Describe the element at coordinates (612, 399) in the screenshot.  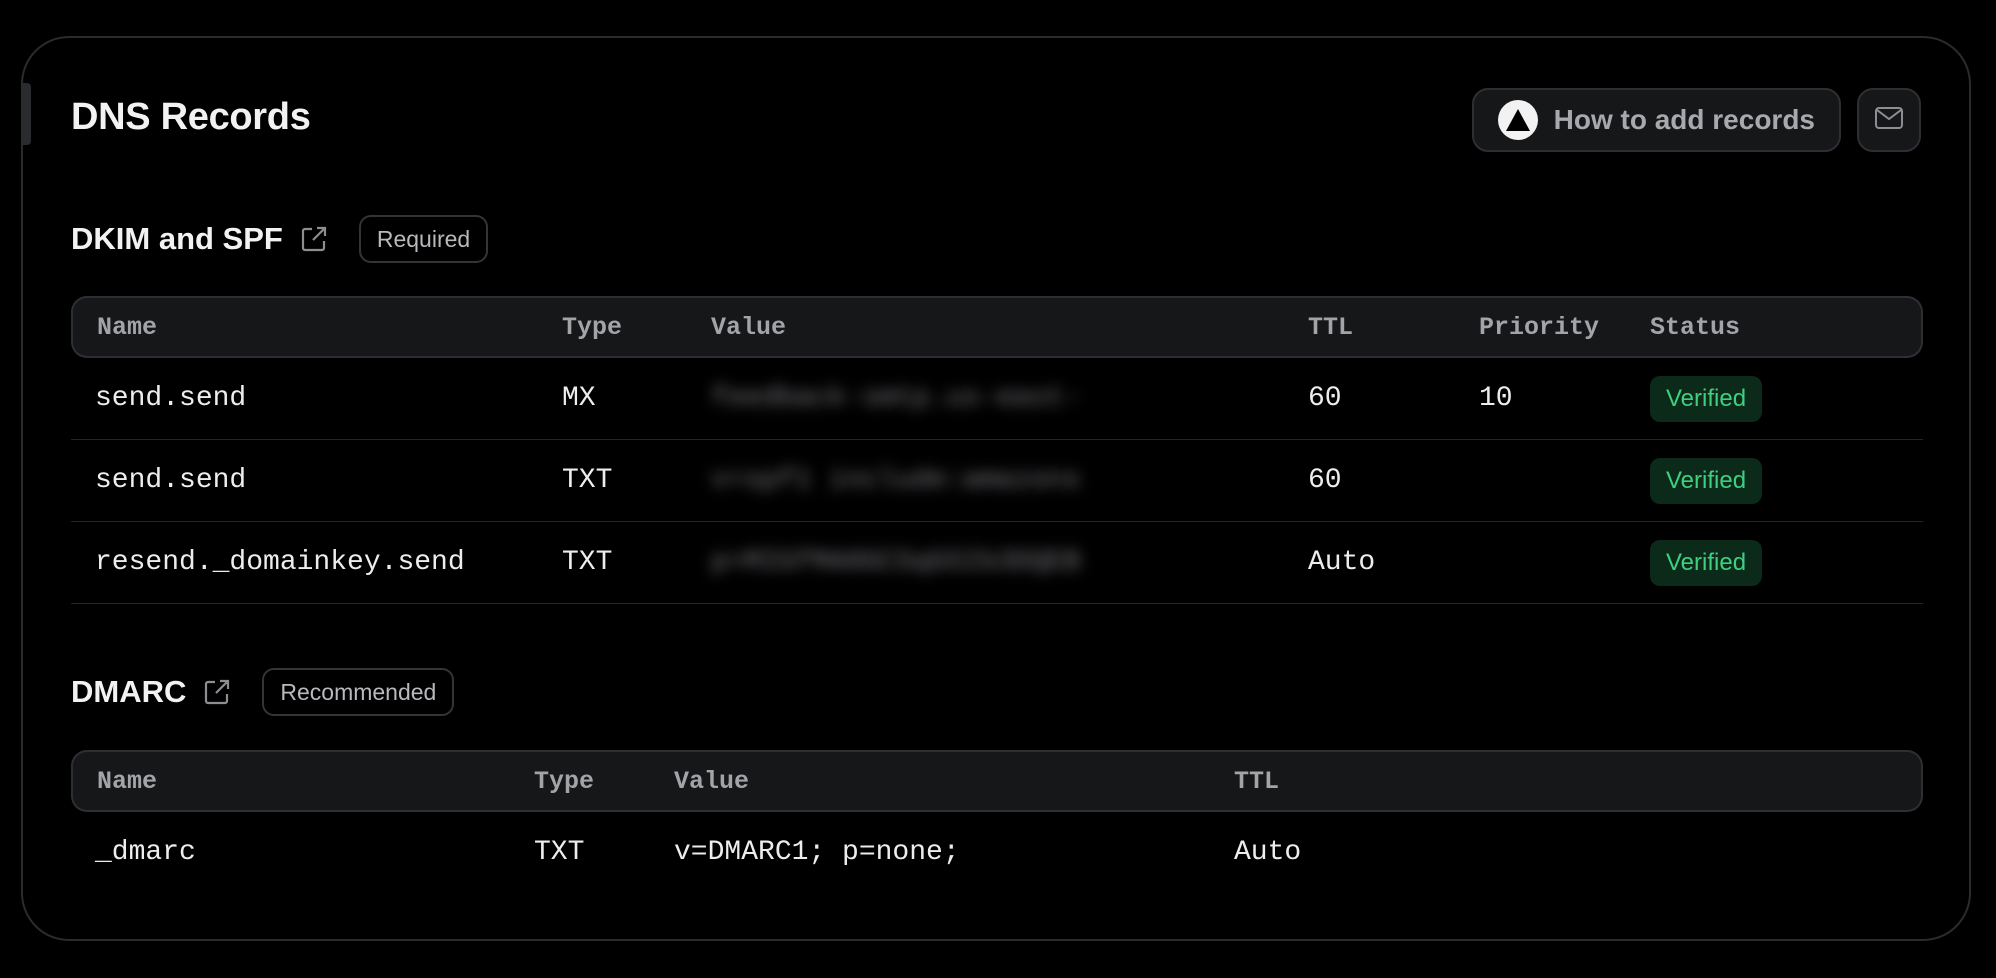
I see `record-type: MX` at that location.